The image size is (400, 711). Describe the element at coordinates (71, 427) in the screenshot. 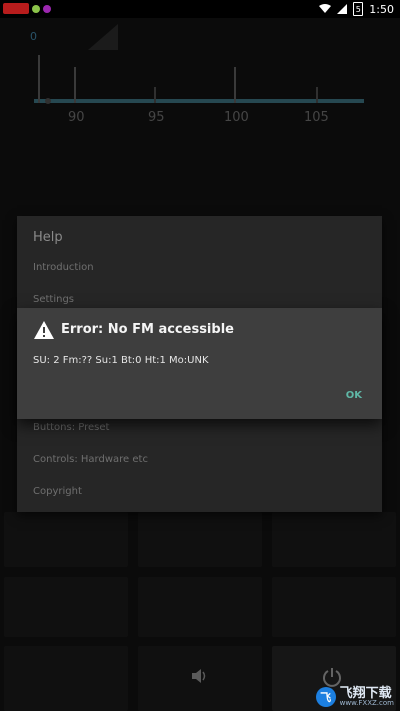

I see `help-item-buttons-preset: Buttons: Preset` at that location.